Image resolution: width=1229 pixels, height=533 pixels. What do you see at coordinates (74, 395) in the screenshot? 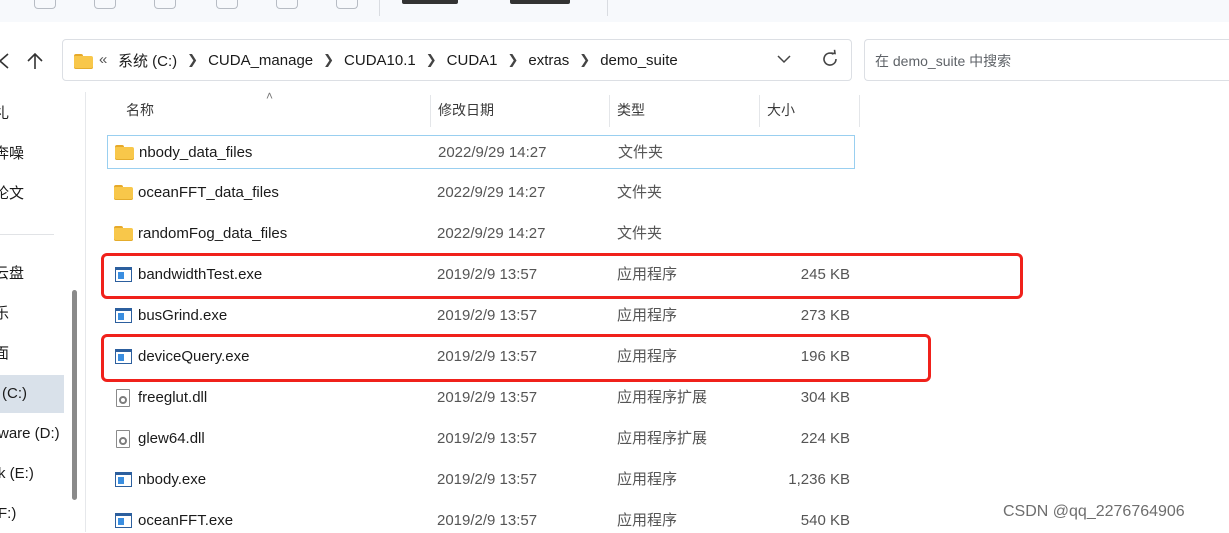
I see `nav-pane-scrollbar` at bounding box center [74, 395].